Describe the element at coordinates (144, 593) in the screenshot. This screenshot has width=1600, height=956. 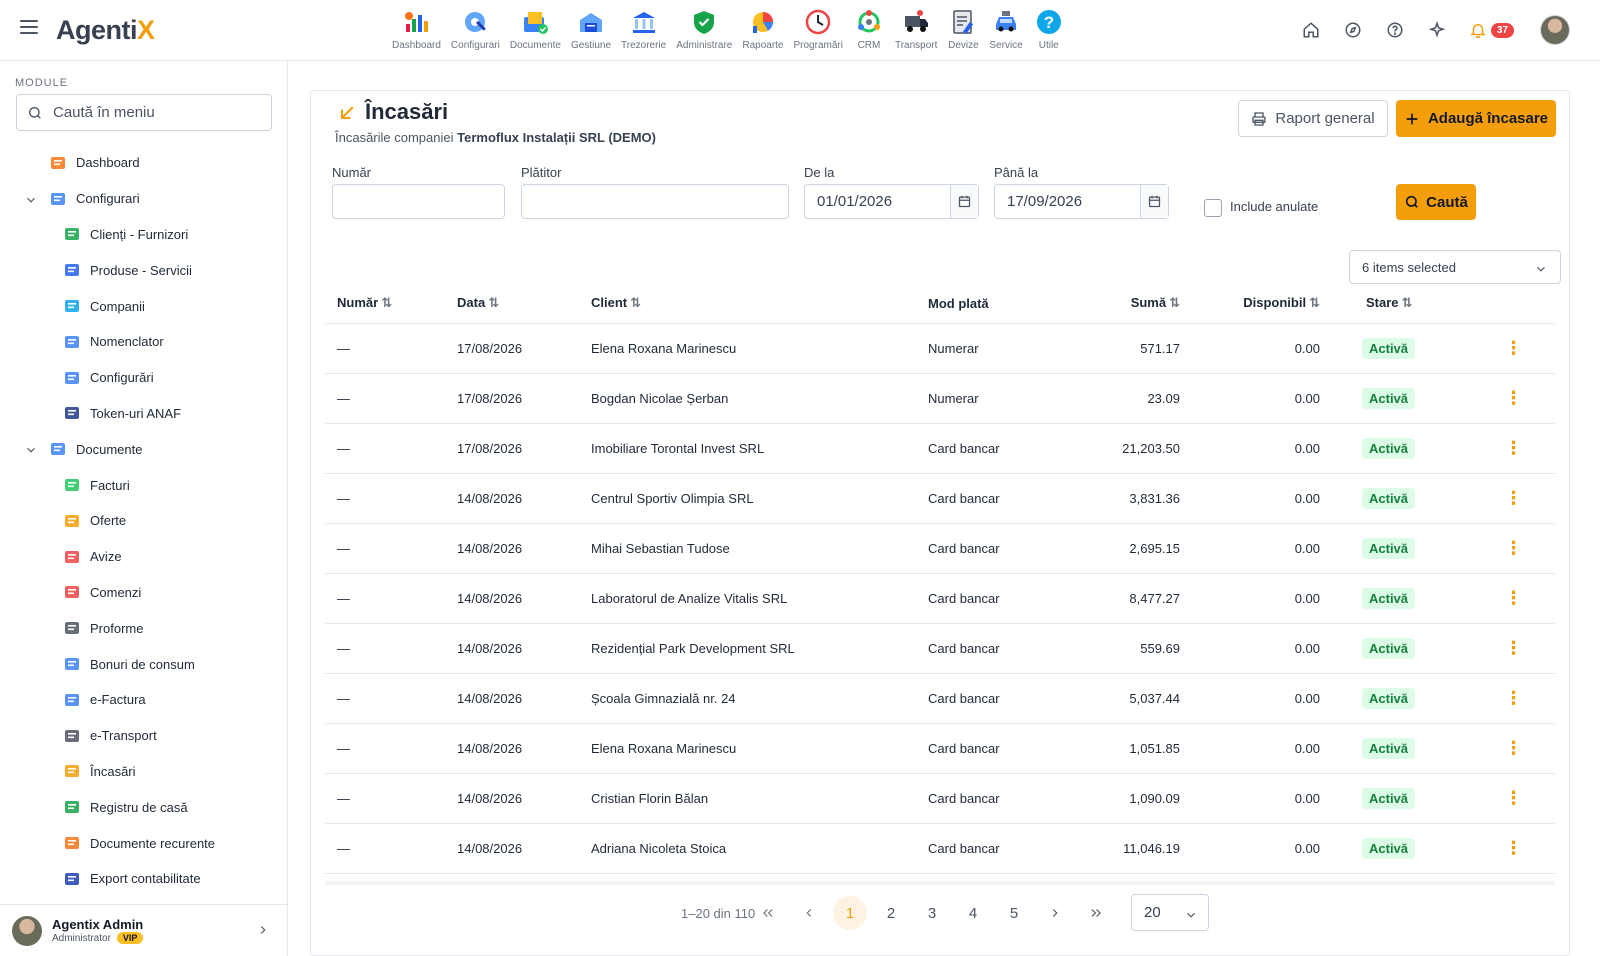
I see `sidebar-item-comenzi: Comenzi` at that location.